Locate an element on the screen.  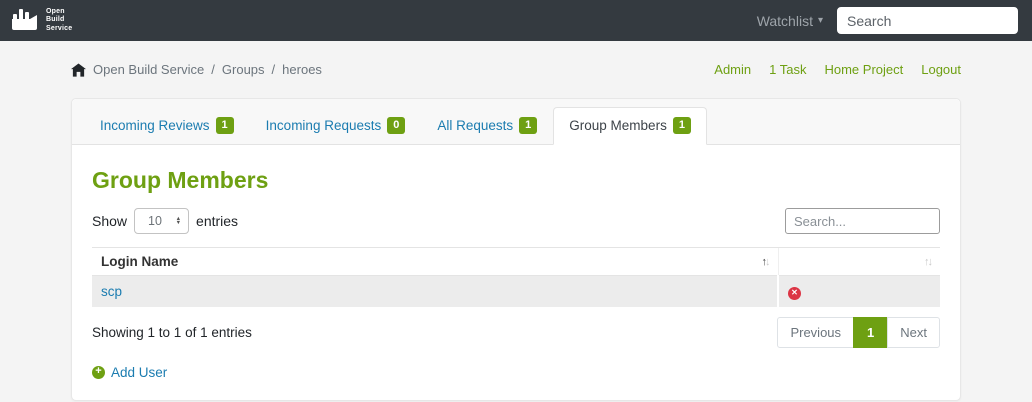
breadcrumb-item-heroes: heroes is located at coordinates (302, 69).